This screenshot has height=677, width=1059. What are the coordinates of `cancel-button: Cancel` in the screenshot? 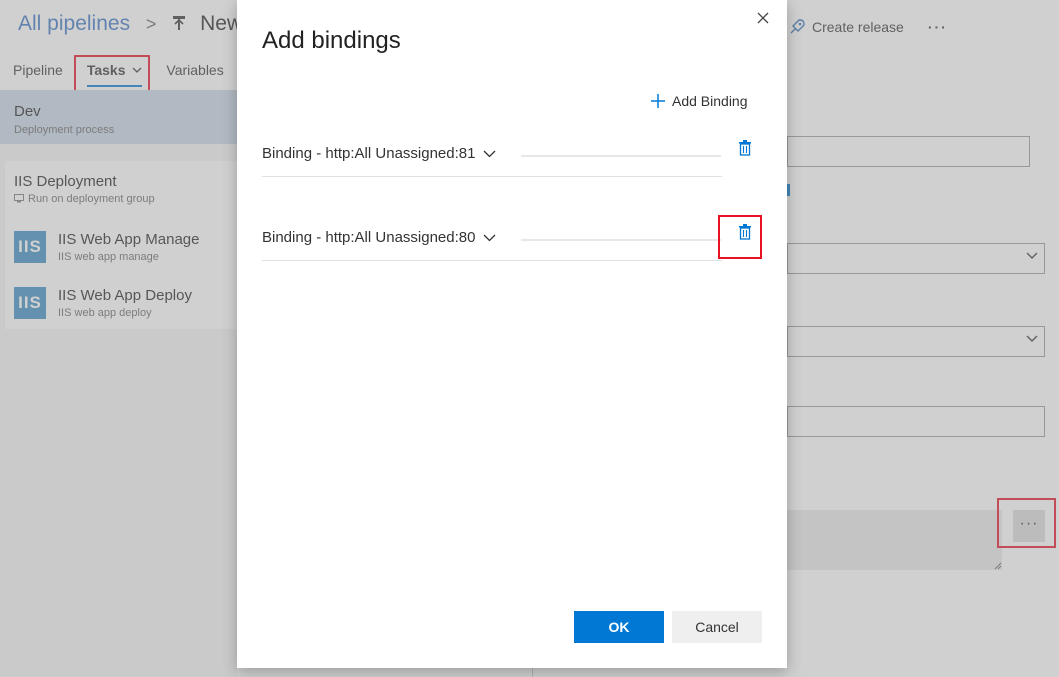 It's located at (717, 627).